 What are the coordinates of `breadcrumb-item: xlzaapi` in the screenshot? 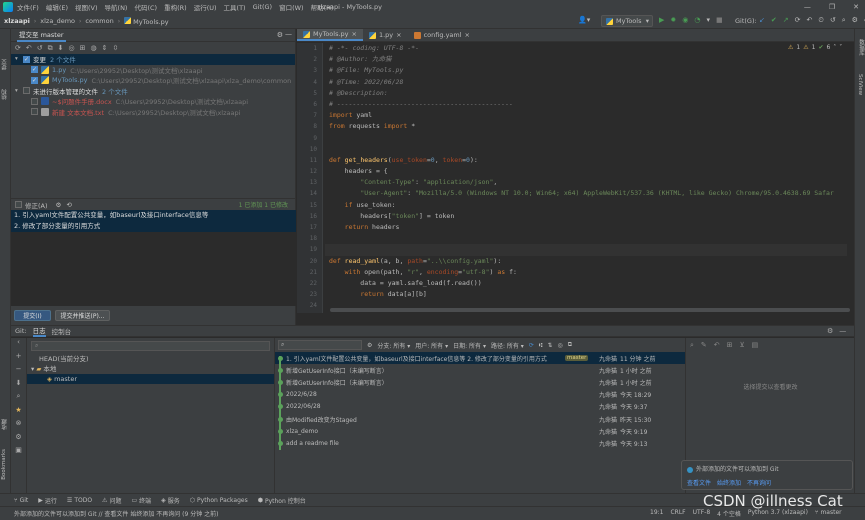 It's located at (17, 21).